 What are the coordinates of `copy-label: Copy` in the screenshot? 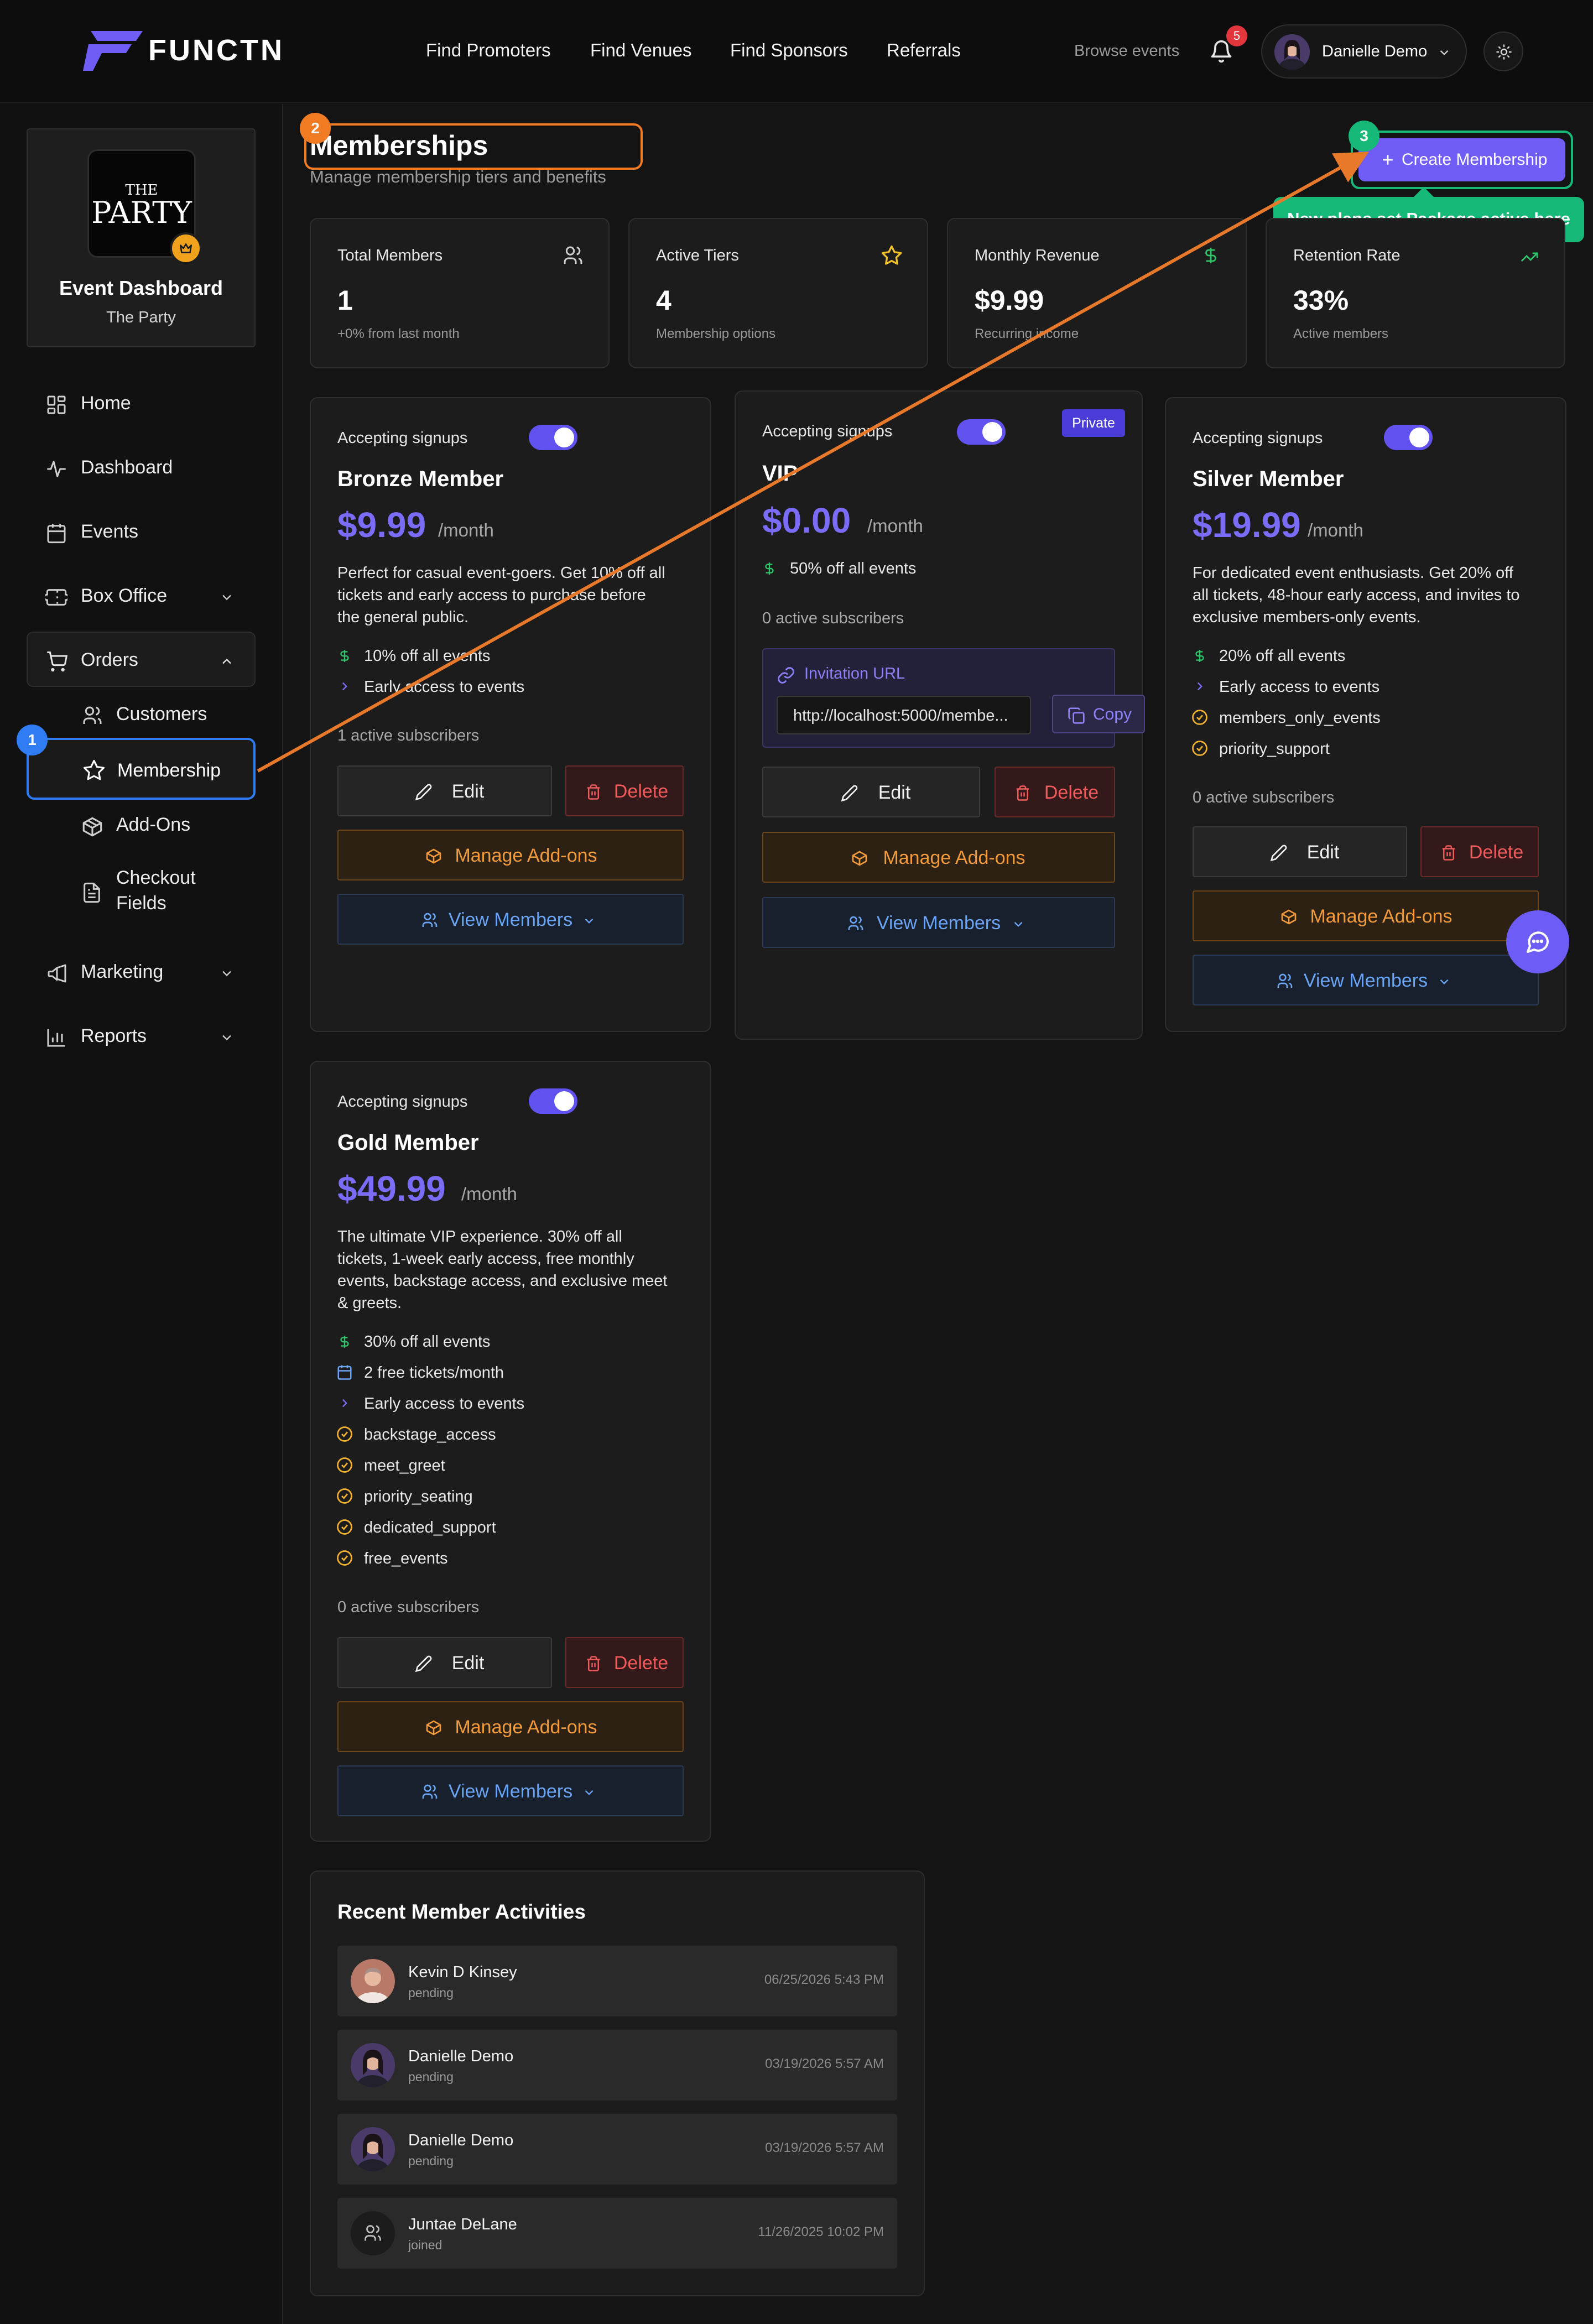 It's located at (1112, 714).